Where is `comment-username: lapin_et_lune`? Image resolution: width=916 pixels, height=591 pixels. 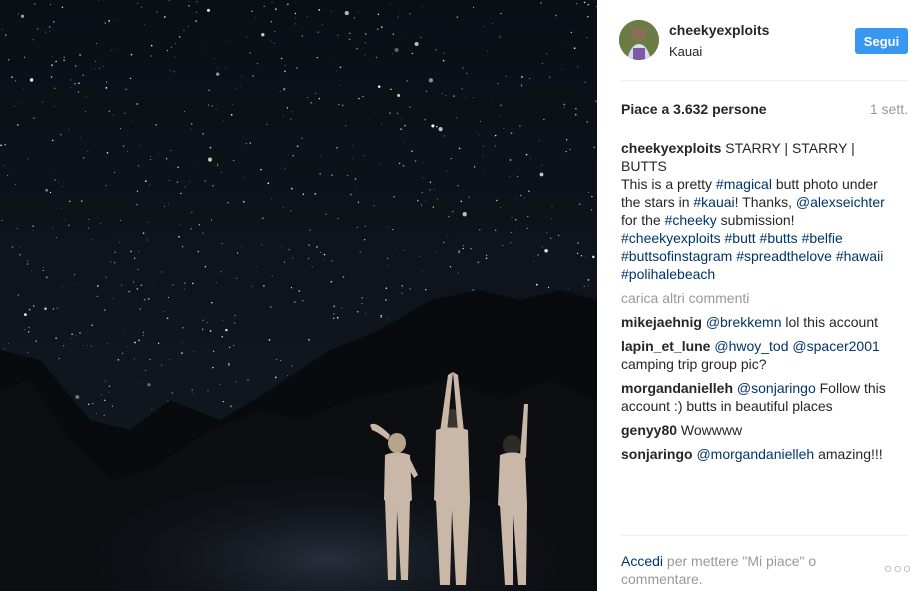
comment-username: lapin_et_lune is located at coordinates (665, 346).